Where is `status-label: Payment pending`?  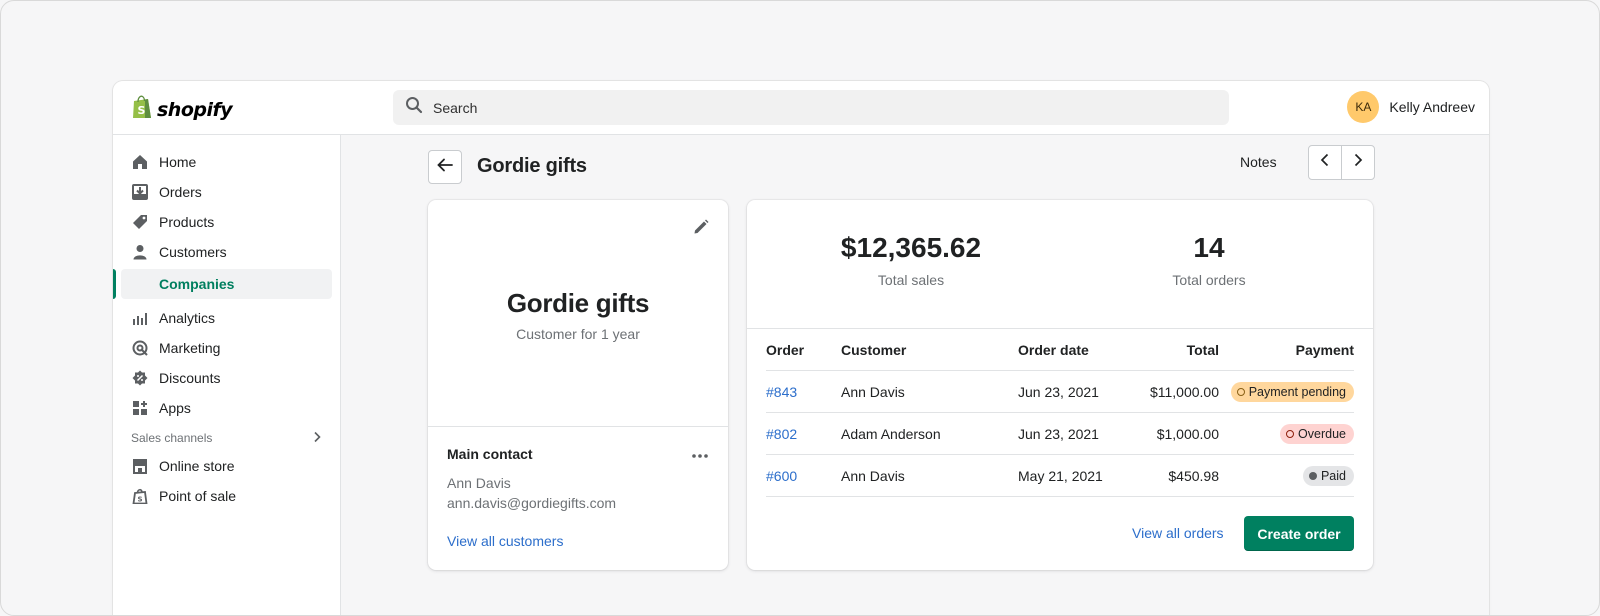 status-label: Payment pending is located at coordinates (1297, 391).